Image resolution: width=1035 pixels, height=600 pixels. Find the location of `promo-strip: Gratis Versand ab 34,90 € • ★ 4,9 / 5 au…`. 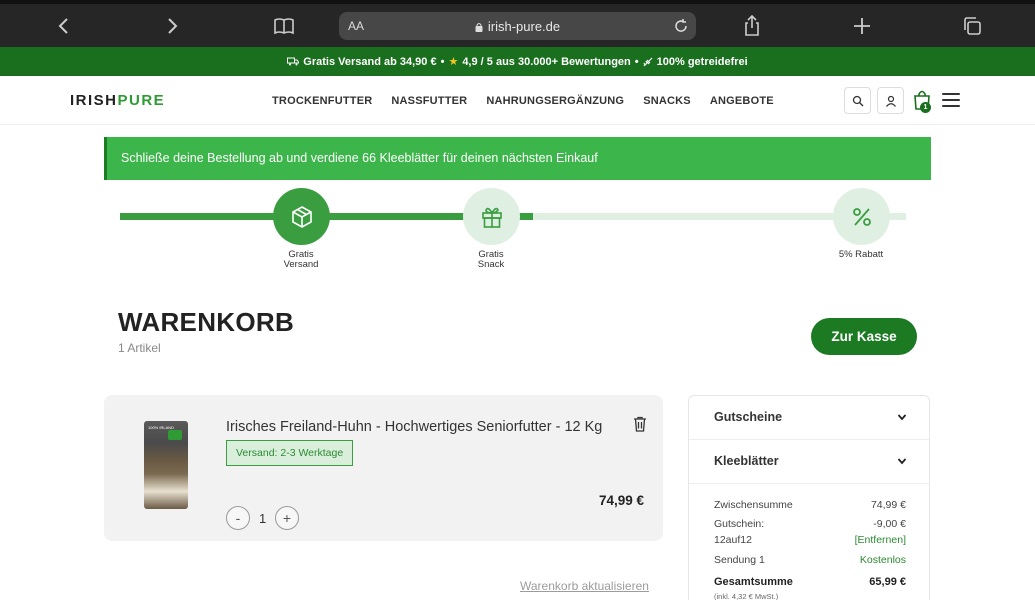

promo-strip: Gratis Versand ab 34,90 € • ★ 4,9 / 5 au… is located at coordinates (517, 61).